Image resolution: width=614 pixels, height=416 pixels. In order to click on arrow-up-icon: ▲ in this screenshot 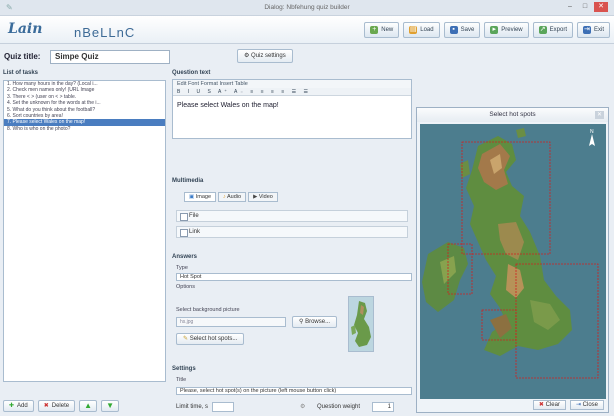, I will do `click(88, 405)`.